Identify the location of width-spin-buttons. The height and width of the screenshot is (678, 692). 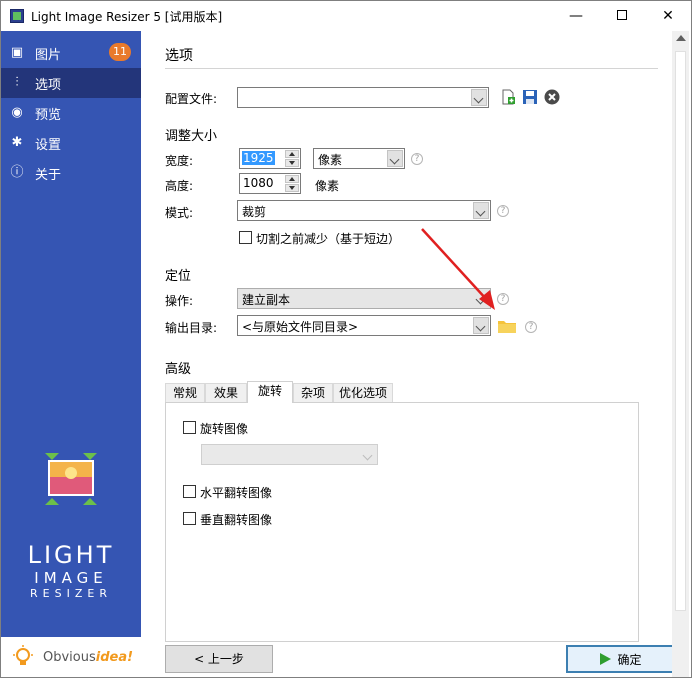
(292, 158).